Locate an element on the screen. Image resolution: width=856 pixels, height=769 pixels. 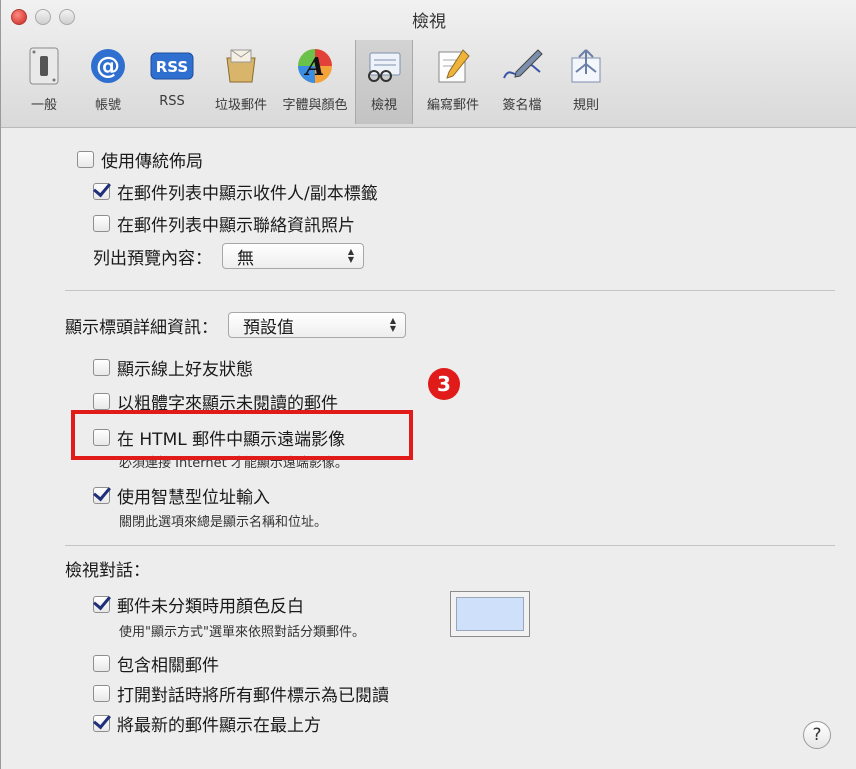
classic-layout-option: 使用傳統佈局 is located at coordinates (140, 159).